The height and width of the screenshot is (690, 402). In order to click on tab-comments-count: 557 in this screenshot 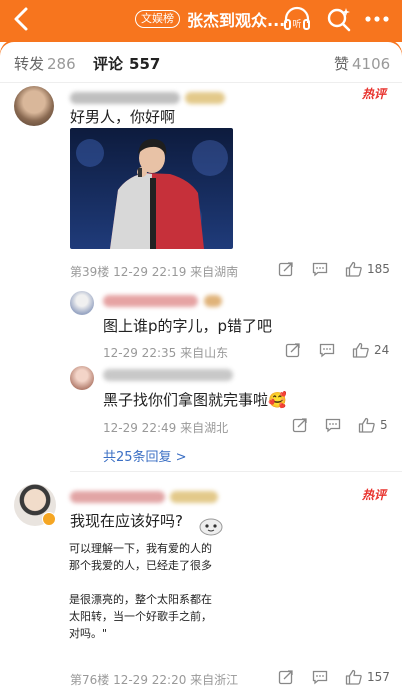, I will do `click(145, 64)`.